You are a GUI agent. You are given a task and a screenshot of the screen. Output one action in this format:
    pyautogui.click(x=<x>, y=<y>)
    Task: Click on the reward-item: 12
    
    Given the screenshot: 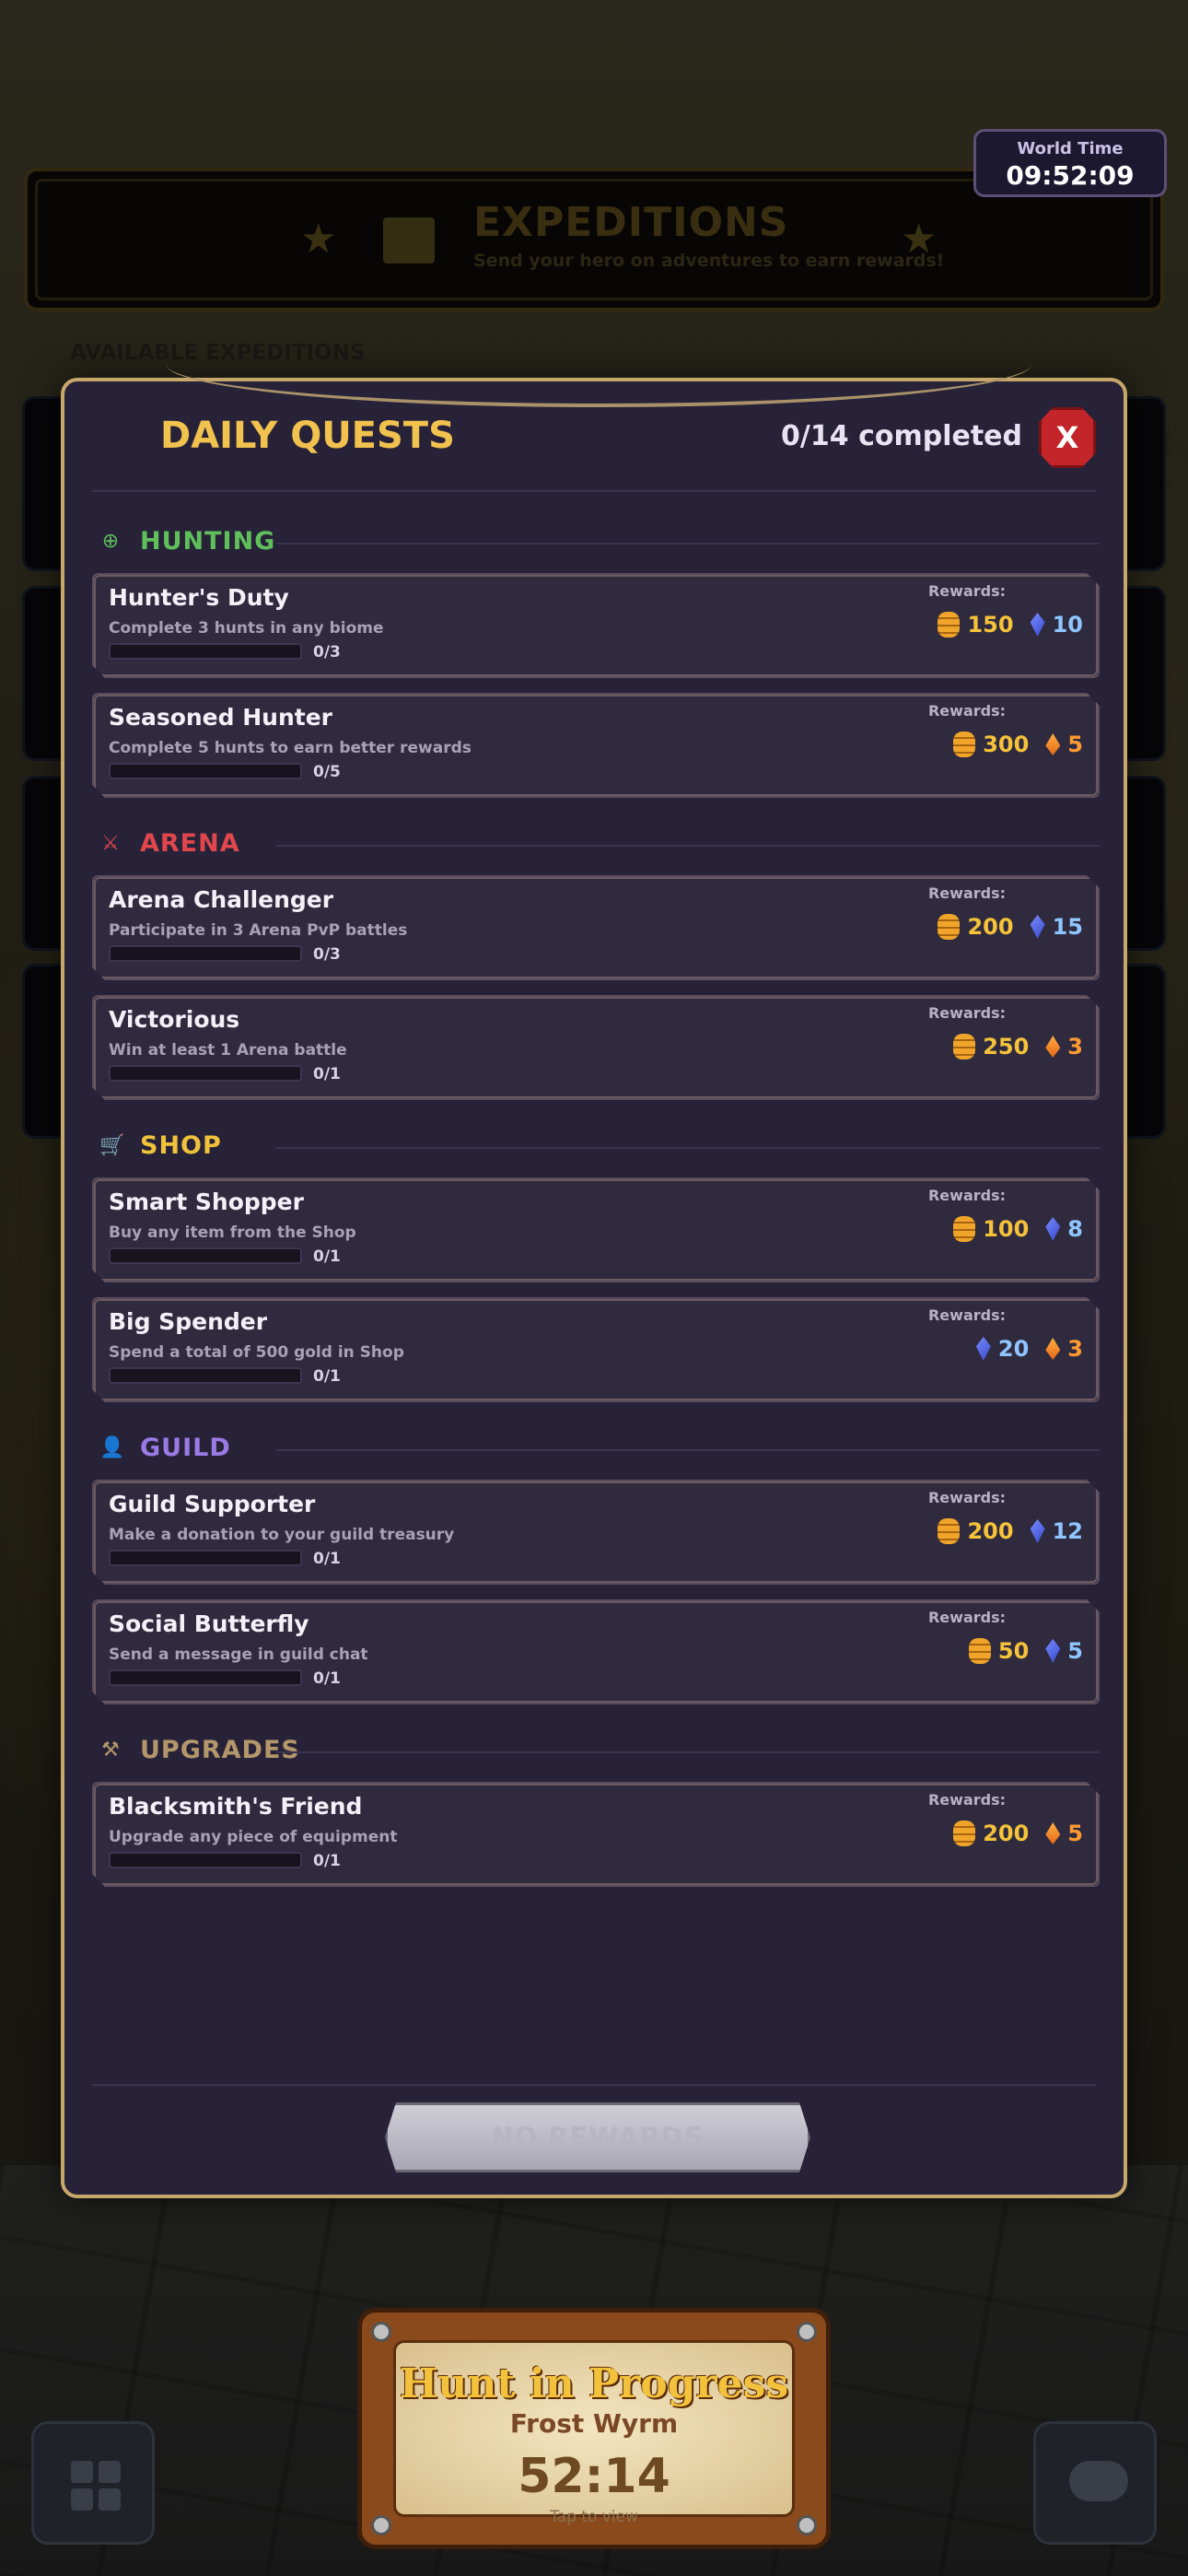 What is the action you would take?
    pyautogui.click(x=1057, y=1531)
    